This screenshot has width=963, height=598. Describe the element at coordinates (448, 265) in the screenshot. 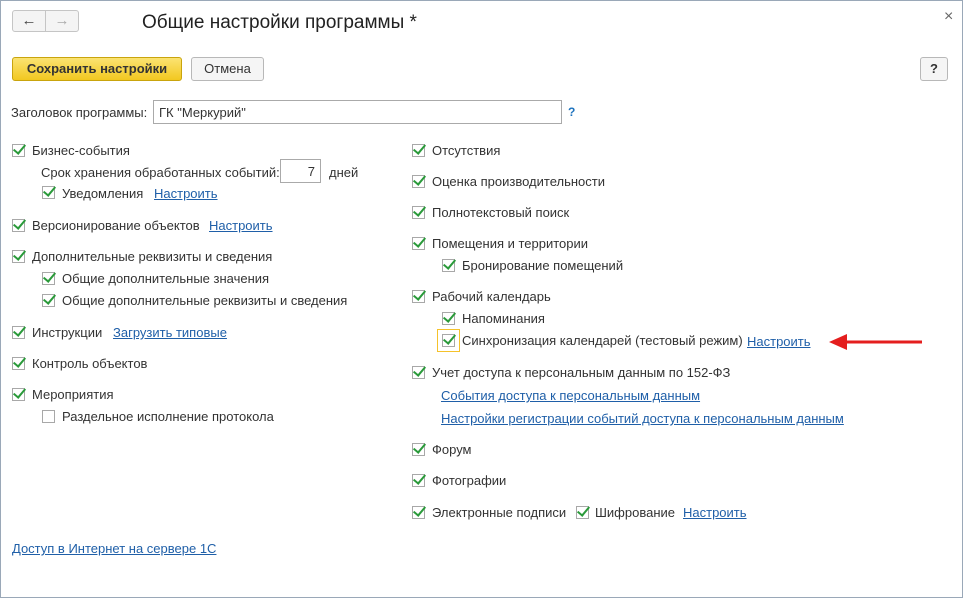

I see `booking-checkbox` at that location.